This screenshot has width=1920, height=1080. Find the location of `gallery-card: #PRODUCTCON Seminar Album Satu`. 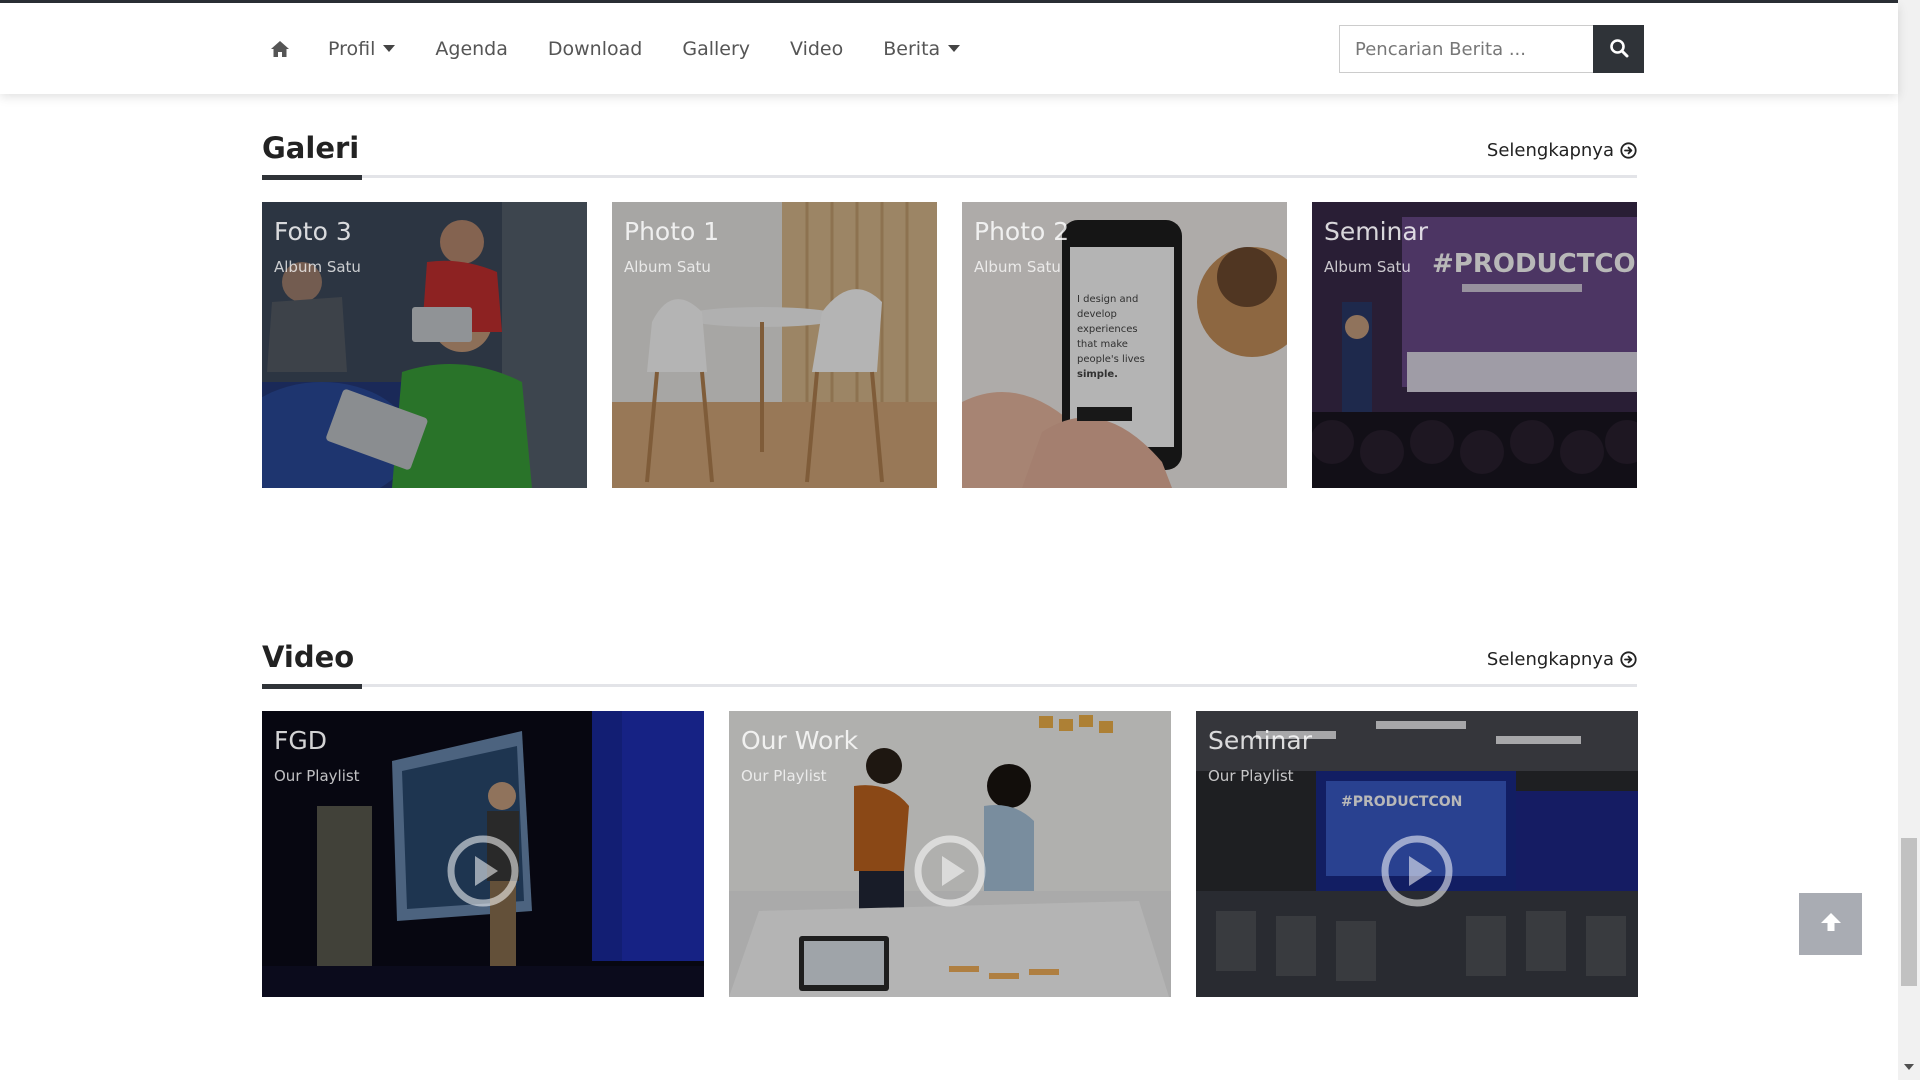

gallery-card: #PRODUCTCON Seminar Album Satu is located at coordinates (1474, 345).